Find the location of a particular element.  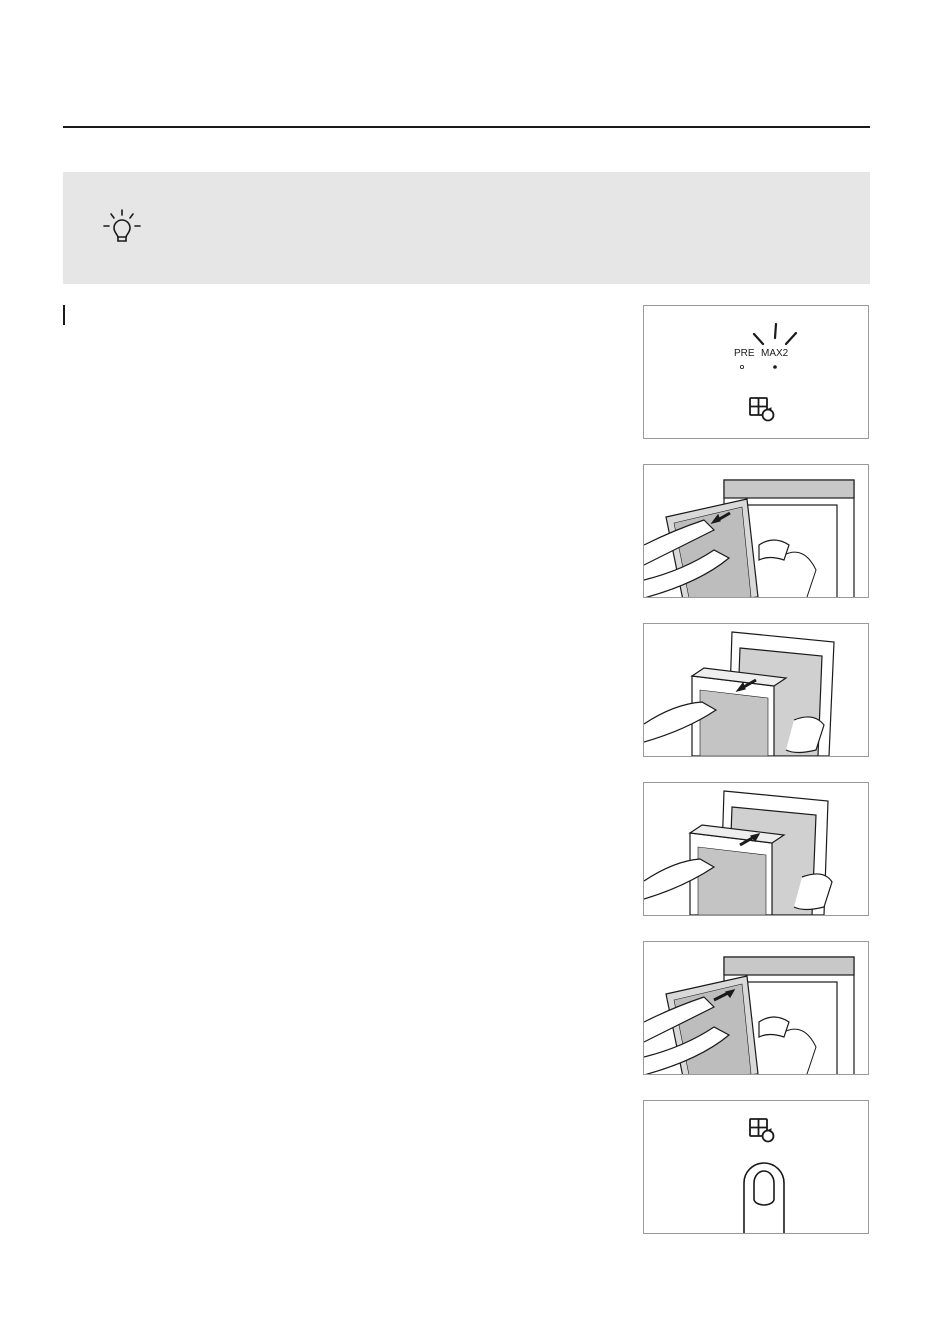

pre-label: PRE is located at coordinates (744, 353).